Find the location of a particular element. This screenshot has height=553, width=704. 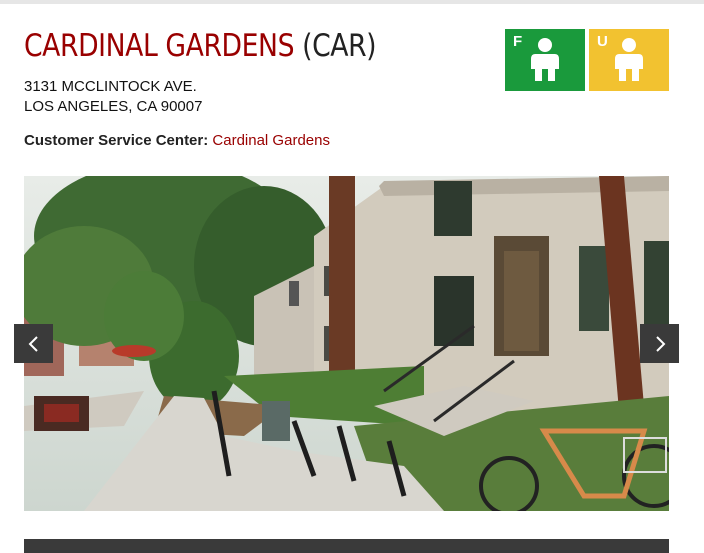

chevron-right-icon is located at coordinates (660, 343).